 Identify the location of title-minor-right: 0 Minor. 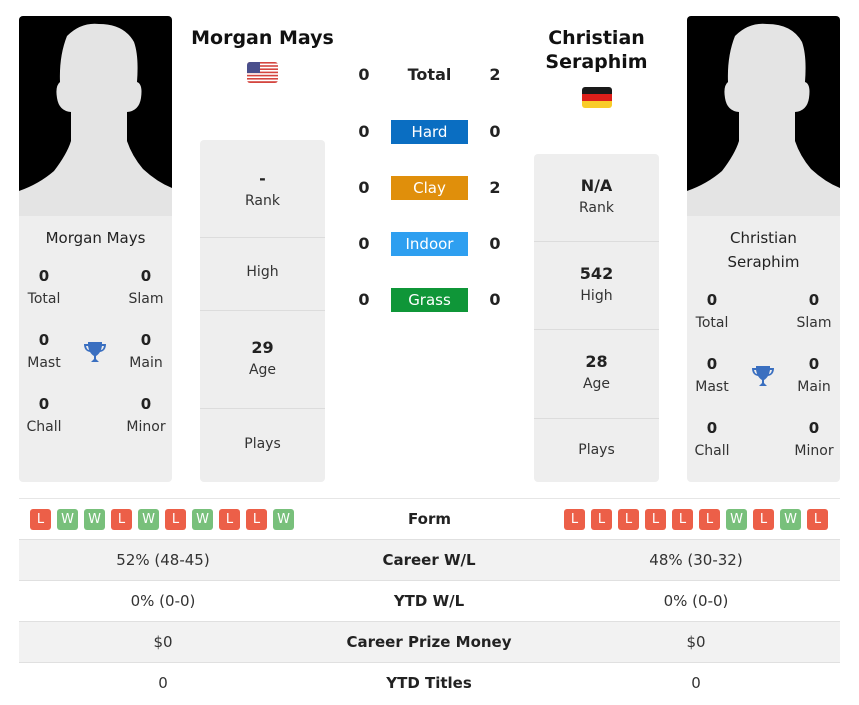
(812, 440).